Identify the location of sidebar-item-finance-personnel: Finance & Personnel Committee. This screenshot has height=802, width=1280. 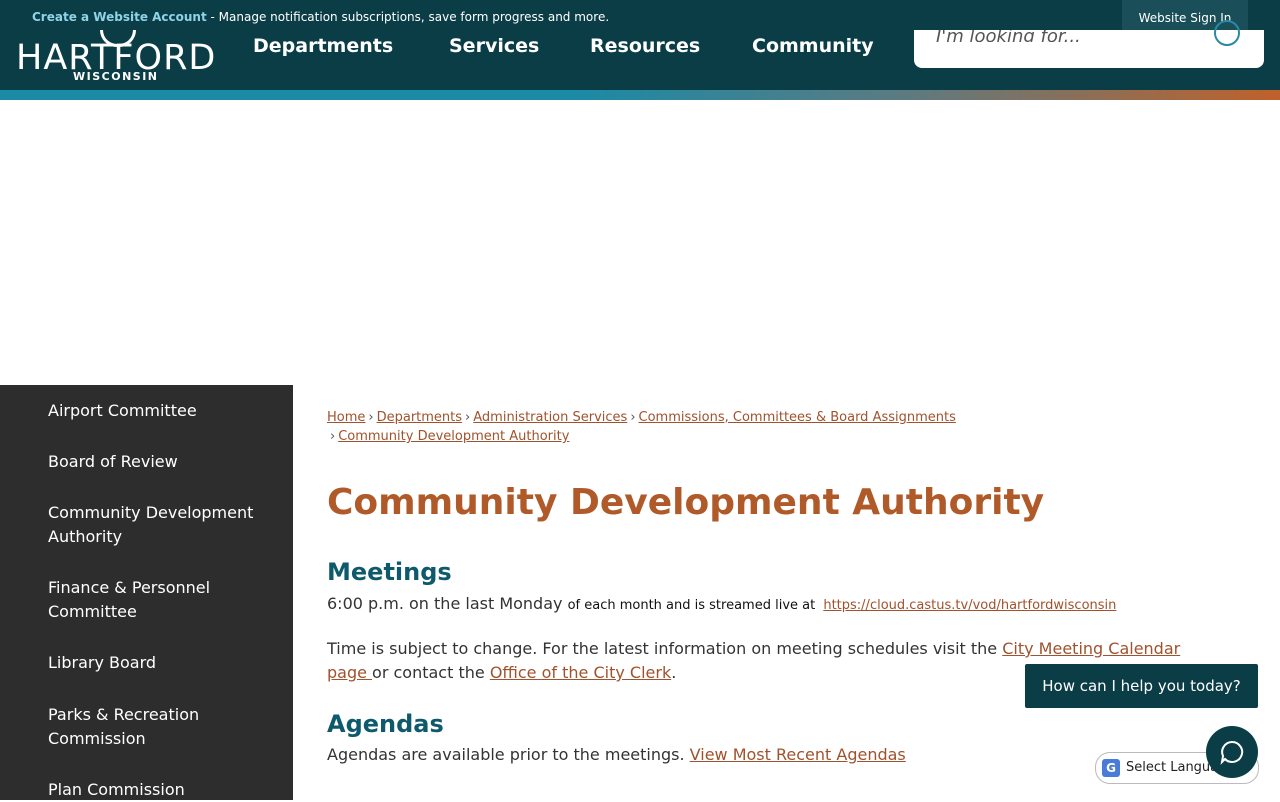
(155, 600).